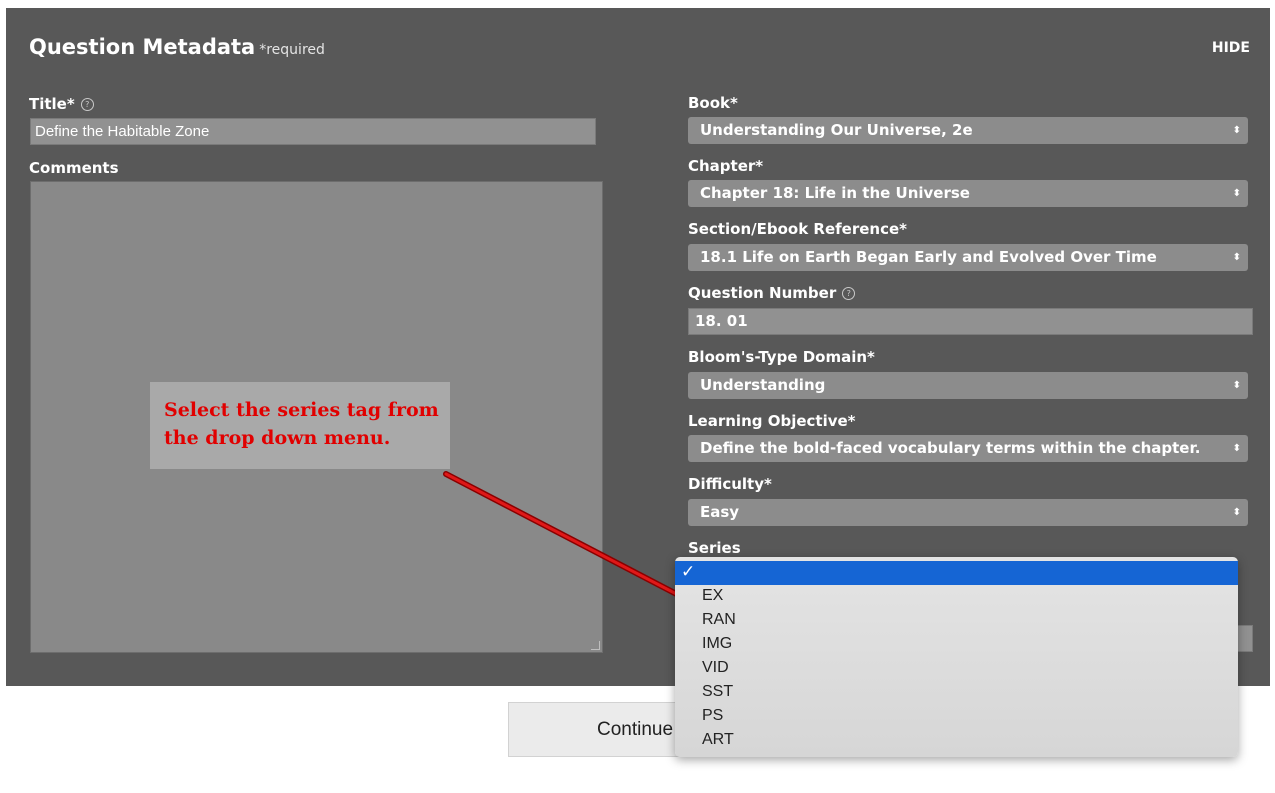 The width and height of the screenshot is (1275, 793). I want to click on bloom-label: Bloom's-Type Domain*, so click(781, 357).